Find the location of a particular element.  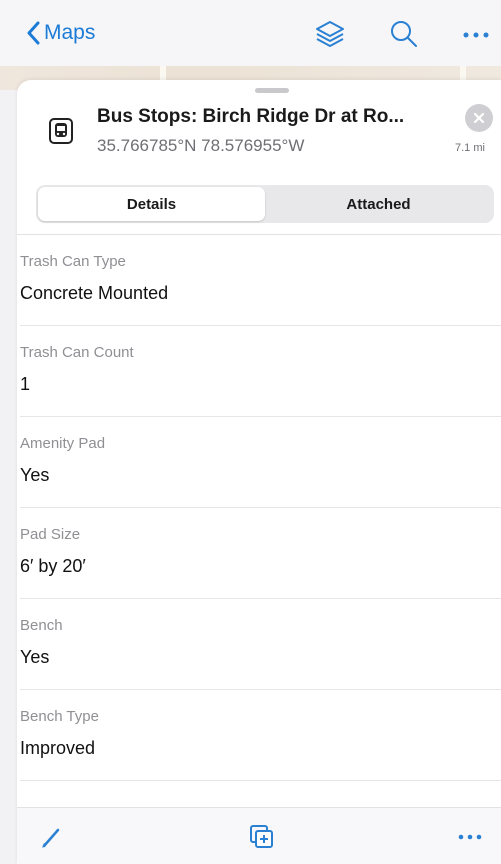

attribute-label: Bench is located at coordinates (41, 625).